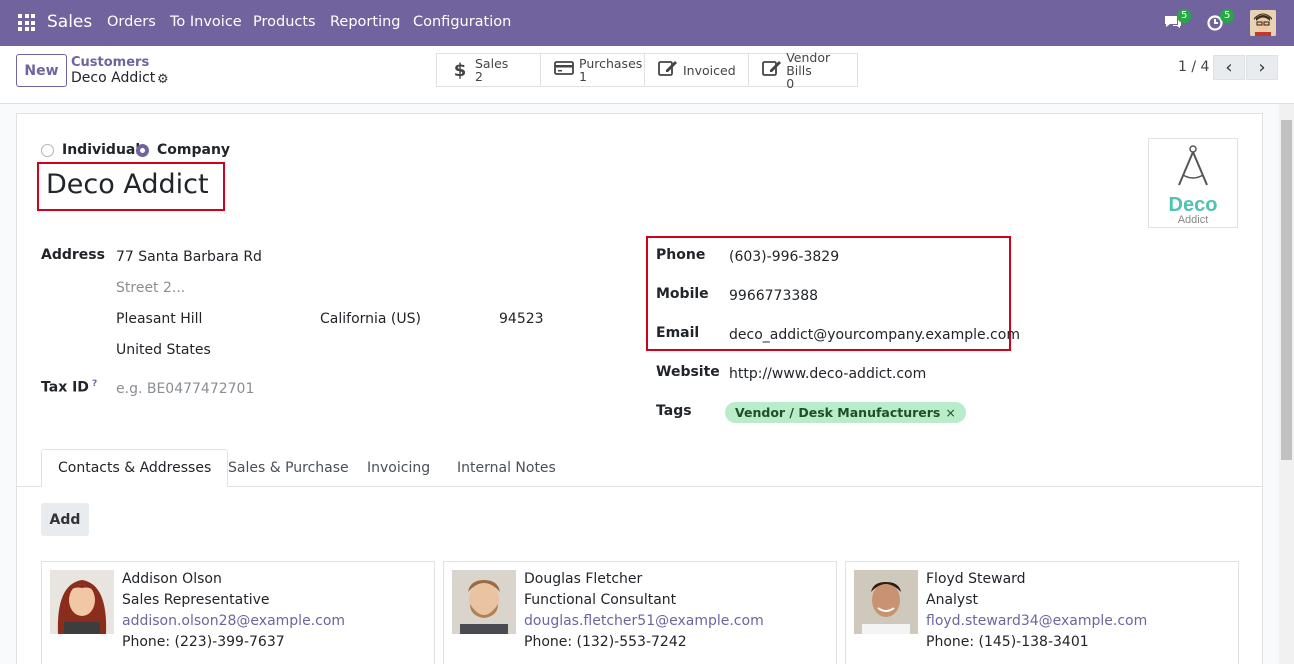  What do you see at coordinates (460, 70) in the screenshot?
I see `dollar-icon: $` at bounding box center [460, 70].